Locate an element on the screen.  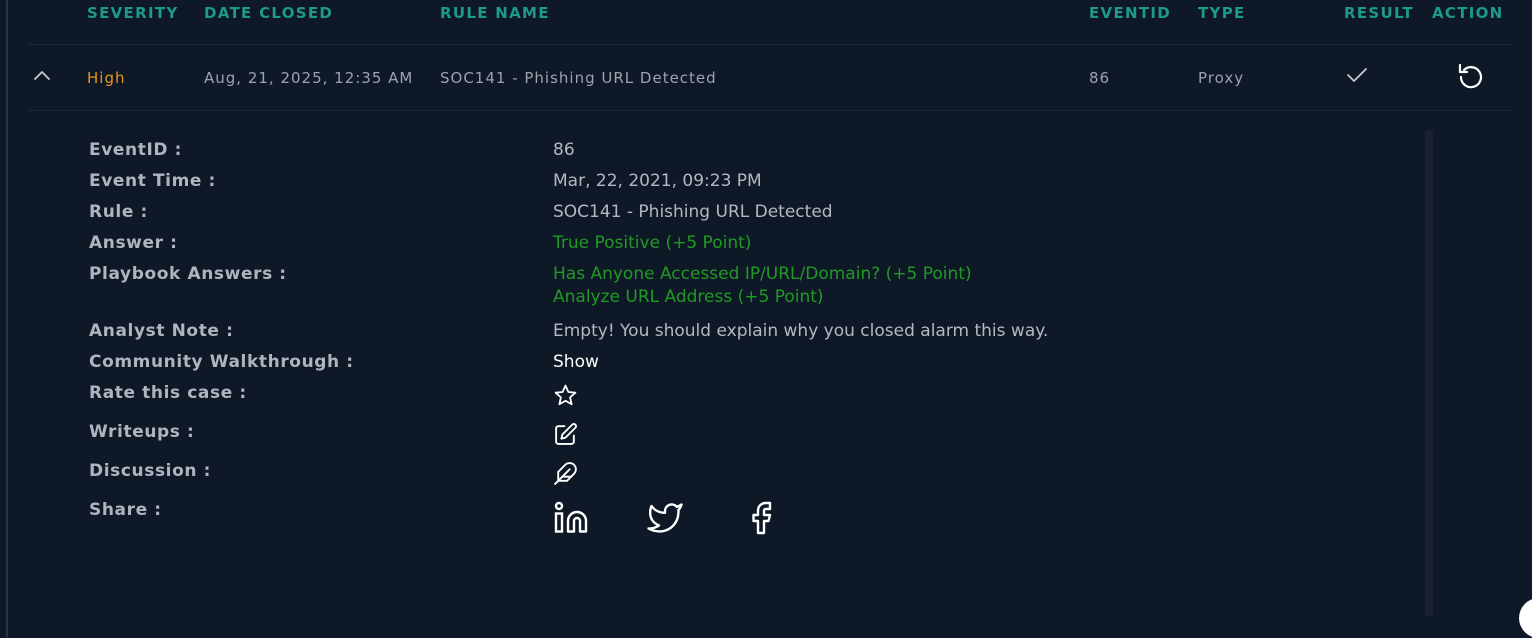
linkedin-icon is located at coordinates (571, 518).